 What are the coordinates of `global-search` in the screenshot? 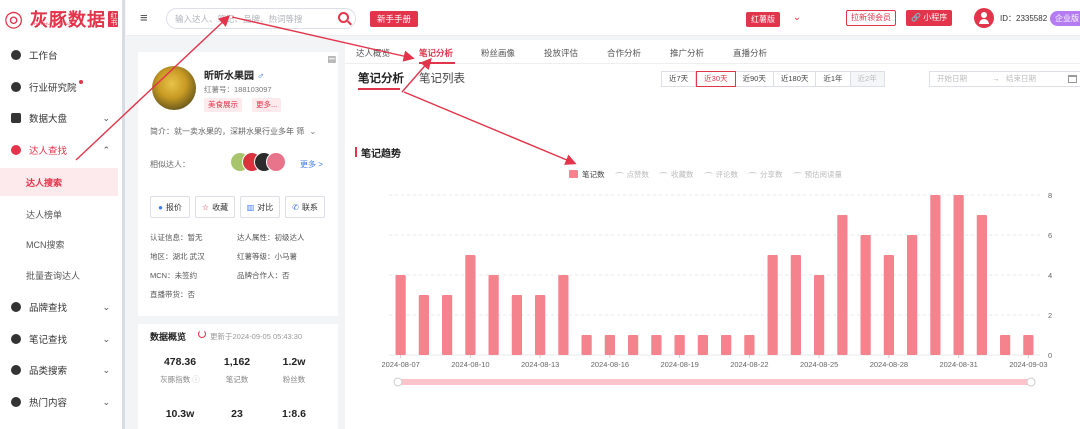 It's located at (261, 18).